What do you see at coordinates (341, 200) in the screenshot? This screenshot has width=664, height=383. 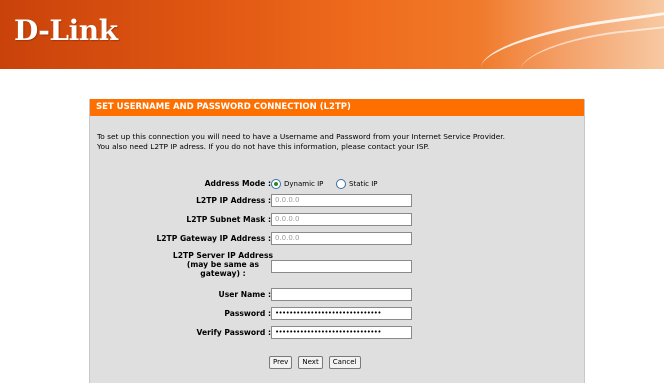 I see `l2tp-ip-input: 0.0.0.0` at bounding box center [341, 200].